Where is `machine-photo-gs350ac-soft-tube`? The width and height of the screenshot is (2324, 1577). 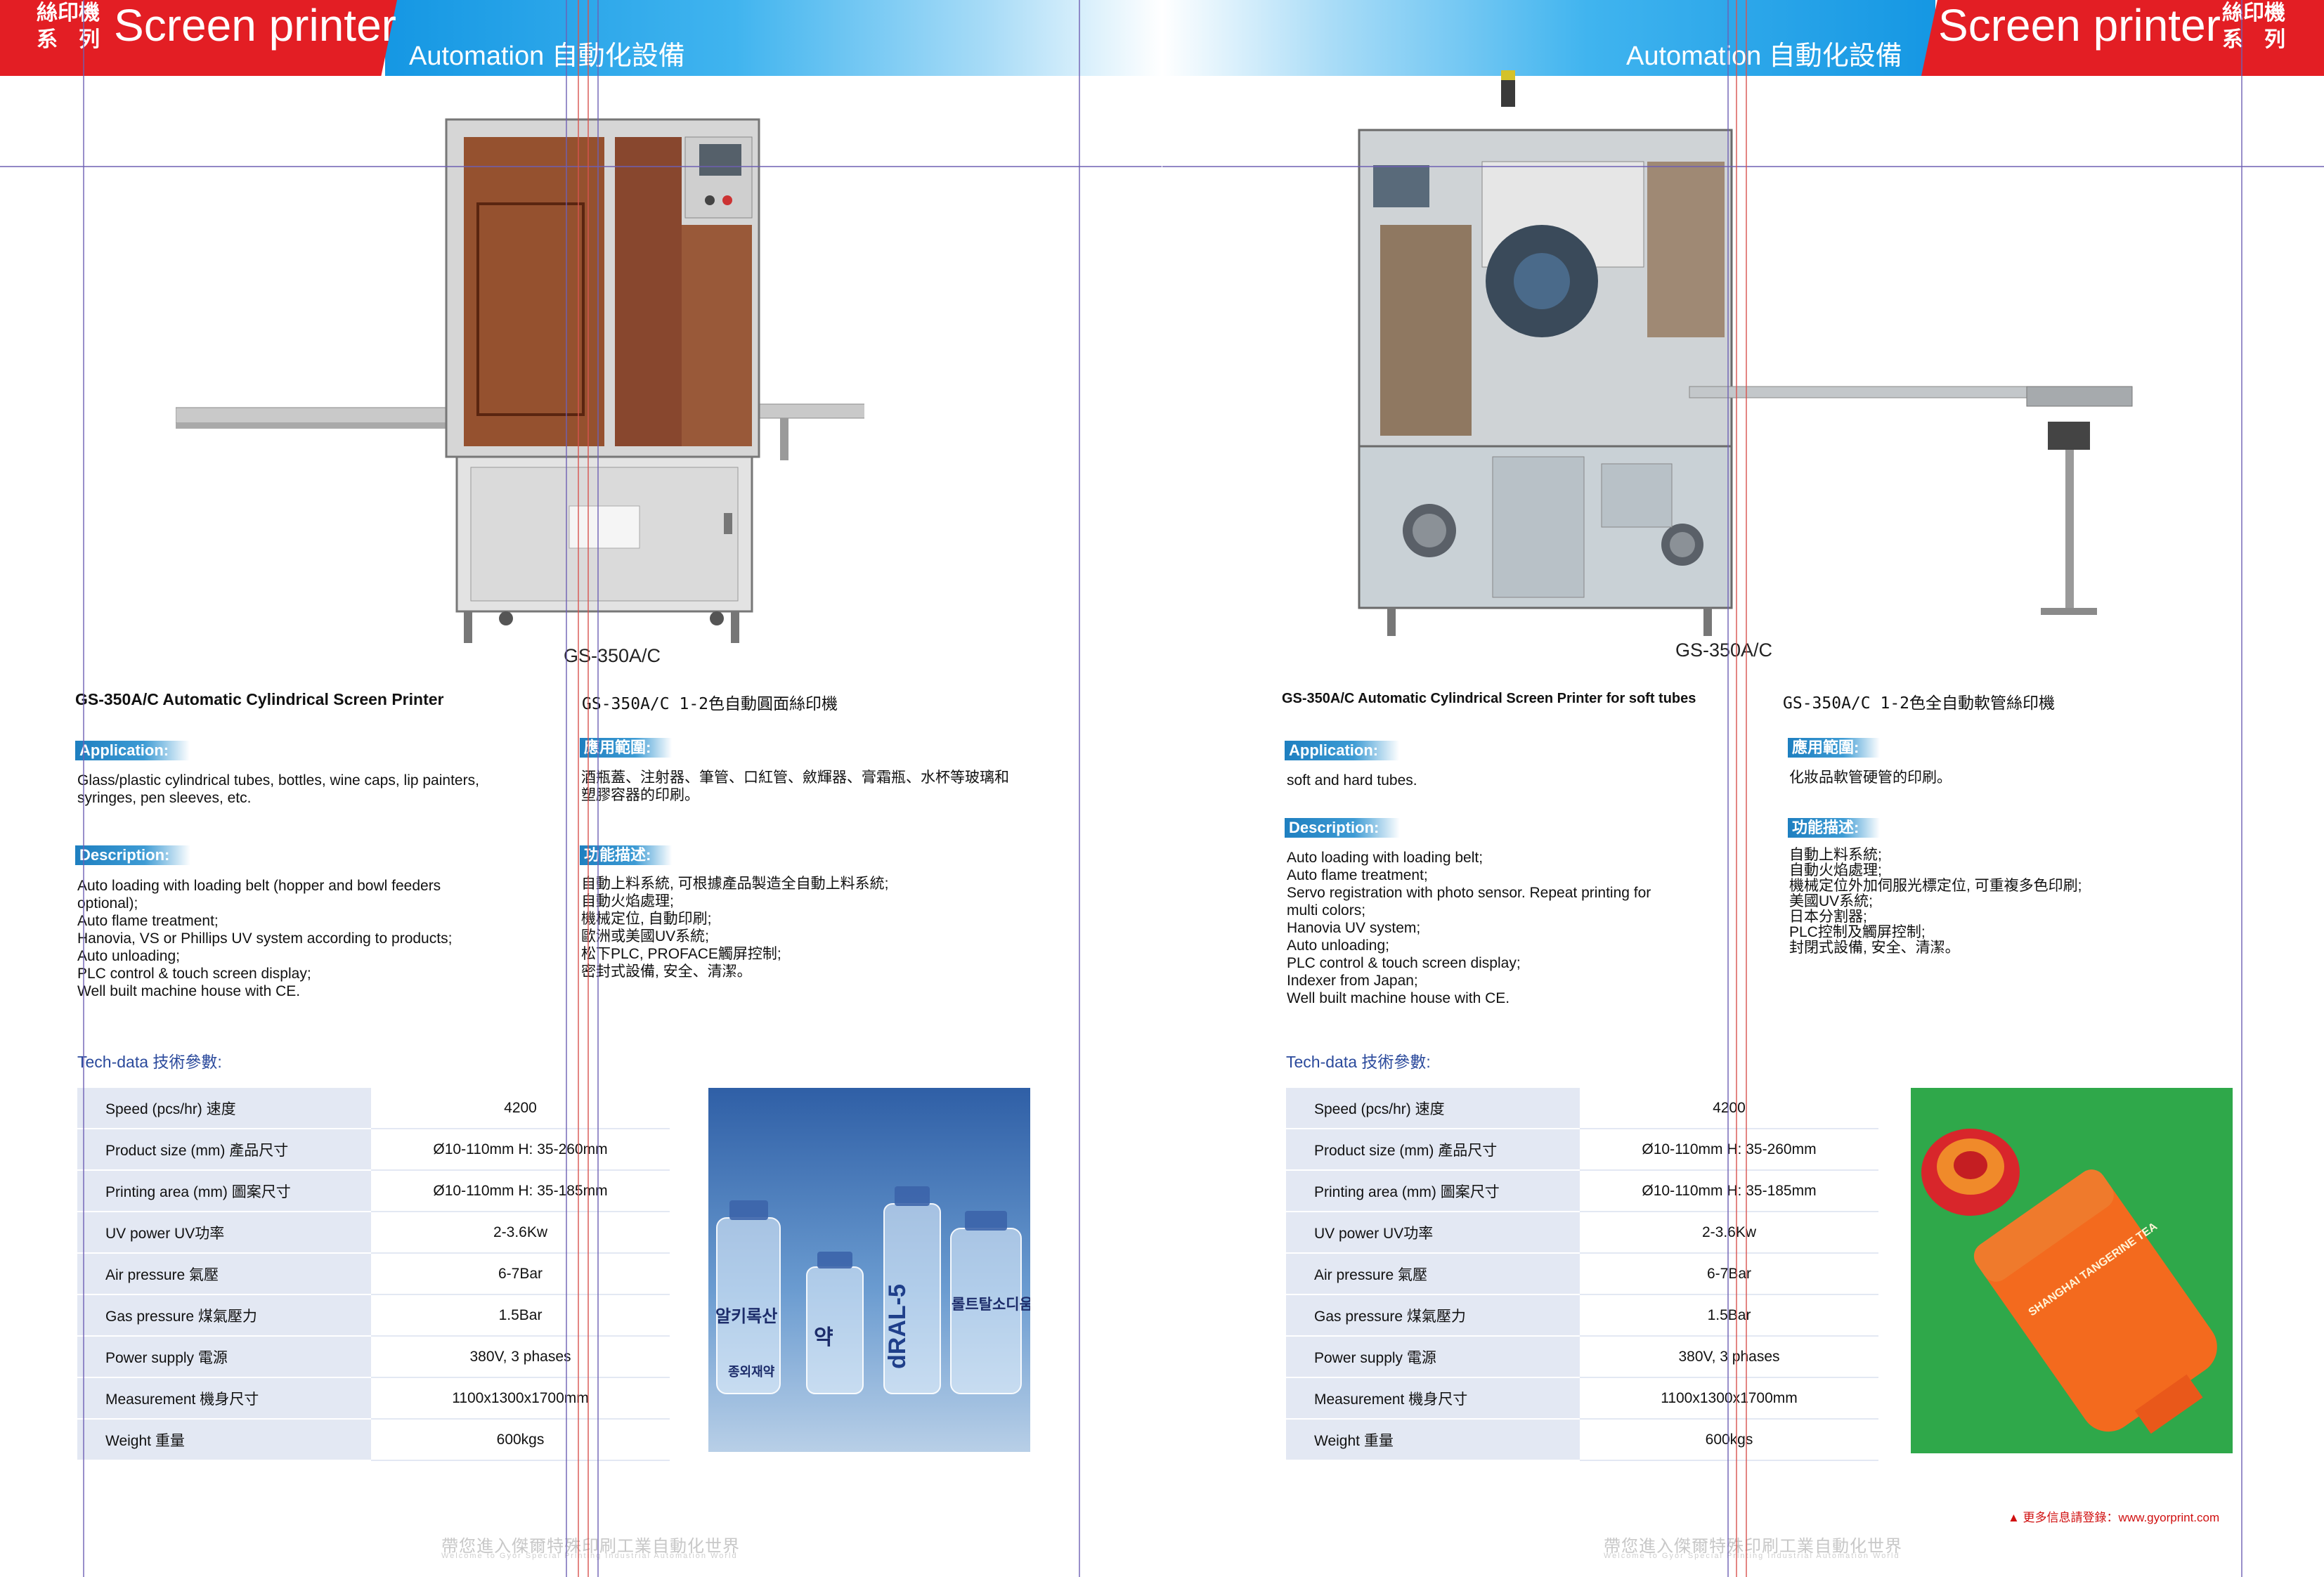
machine-photo-gs350ac-soft-tube is located at coordinates (1759, 362).